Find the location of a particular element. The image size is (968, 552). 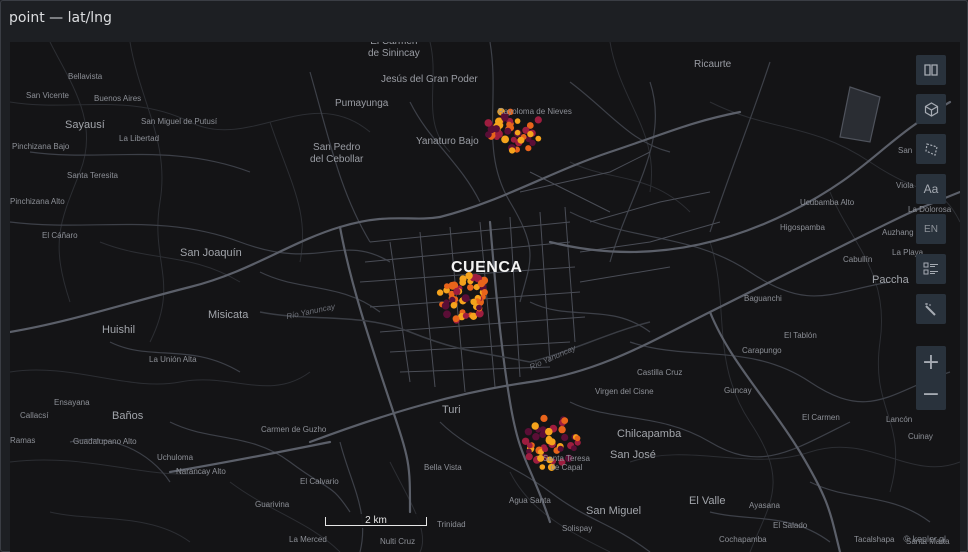

place-label: Cabullín is located at coordinates (858, 259).